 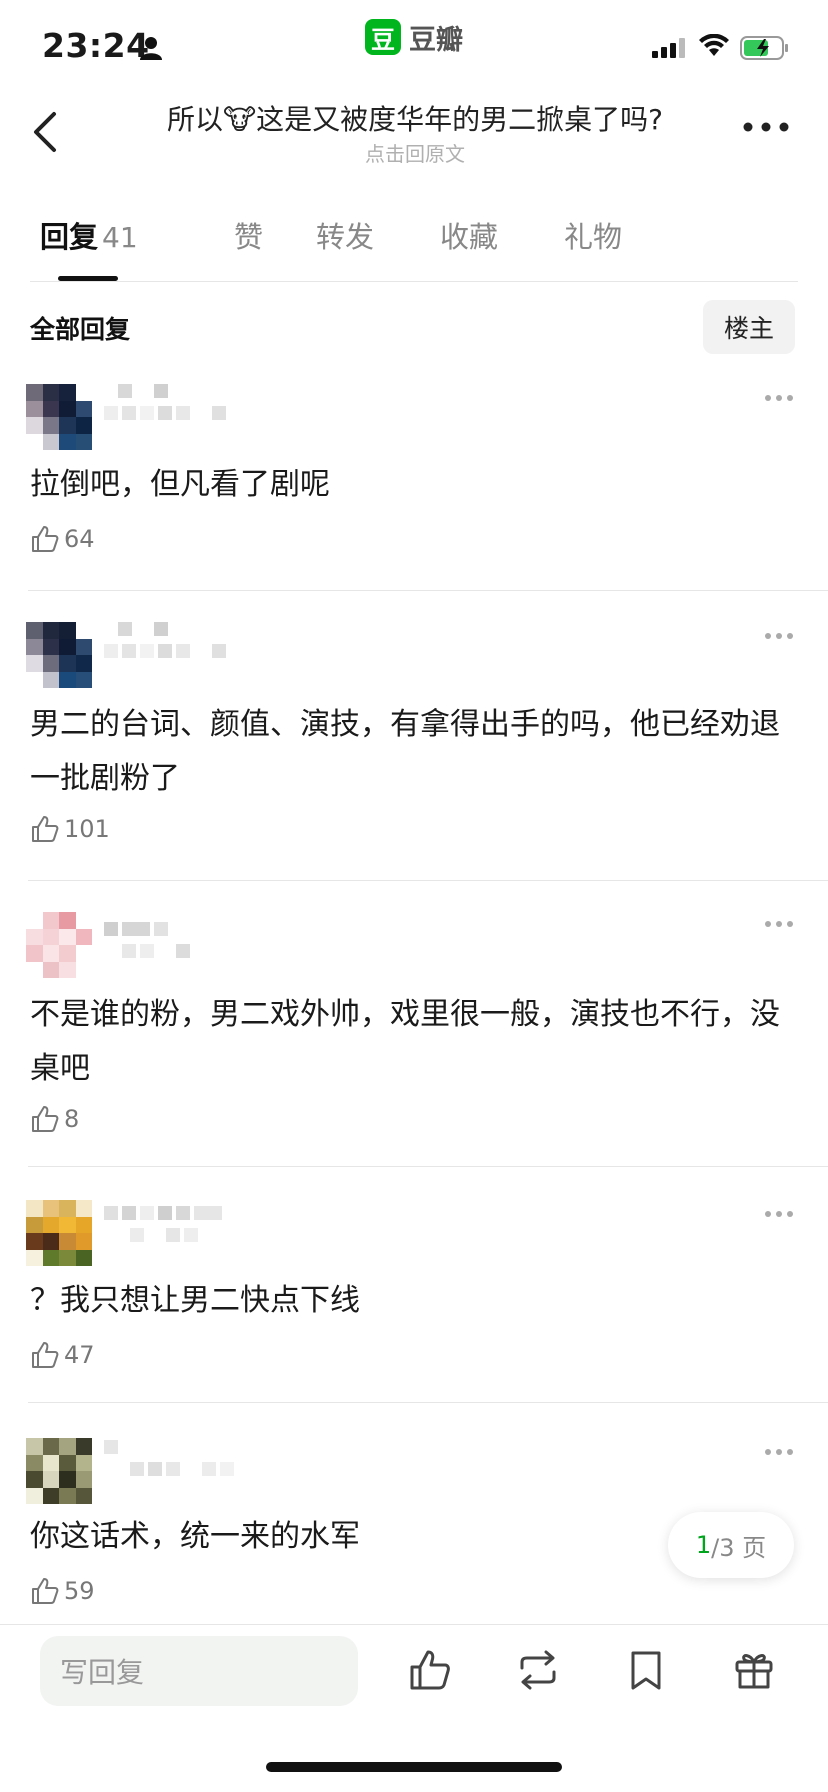 I want to click on wifi-icon, so click(x=714, y=45).